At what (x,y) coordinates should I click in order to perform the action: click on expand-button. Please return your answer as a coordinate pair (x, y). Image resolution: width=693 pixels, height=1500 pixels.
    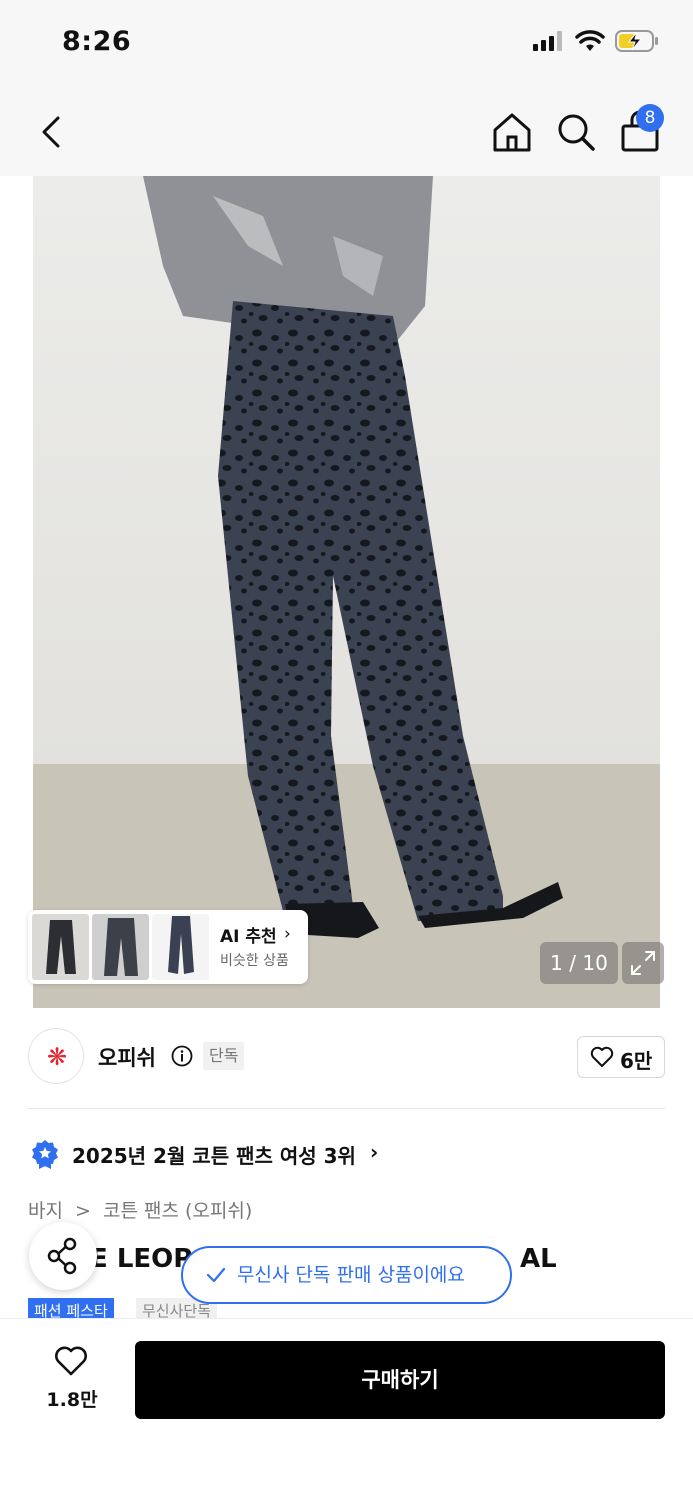
    Looking at the image, I should click on (643, 963).